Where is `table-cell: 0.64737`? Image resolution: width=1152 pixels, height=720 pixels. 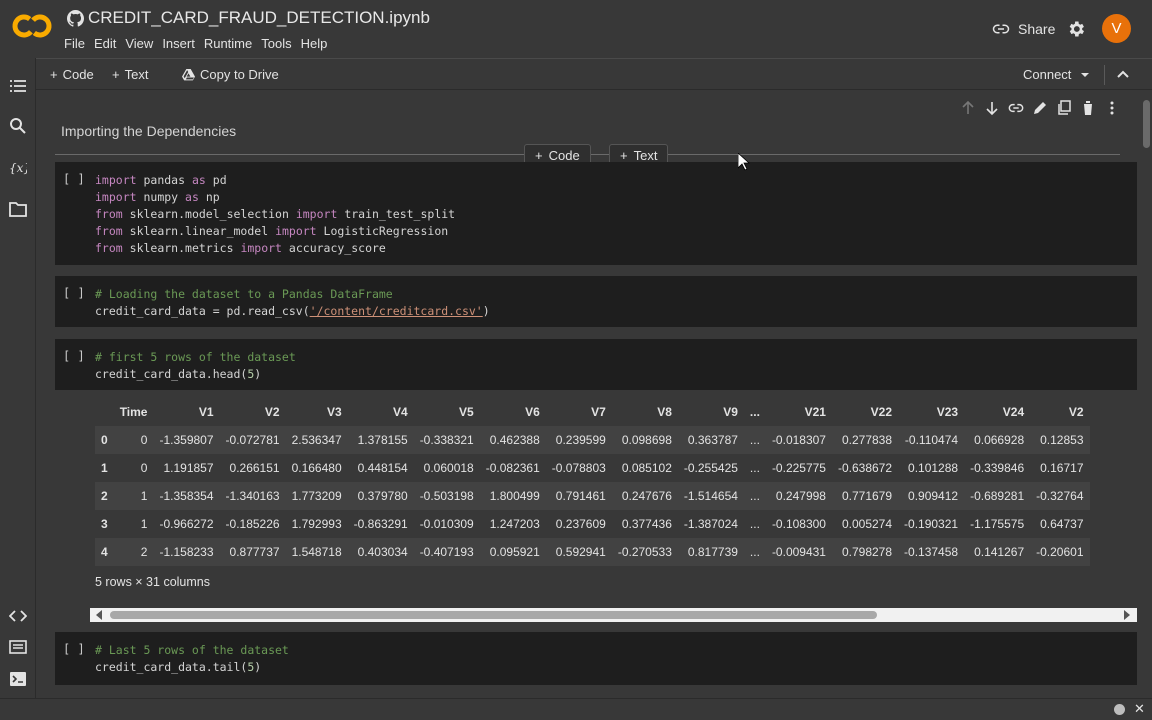
table-cell: 0.64737 is located at coordinates (1062, 524).